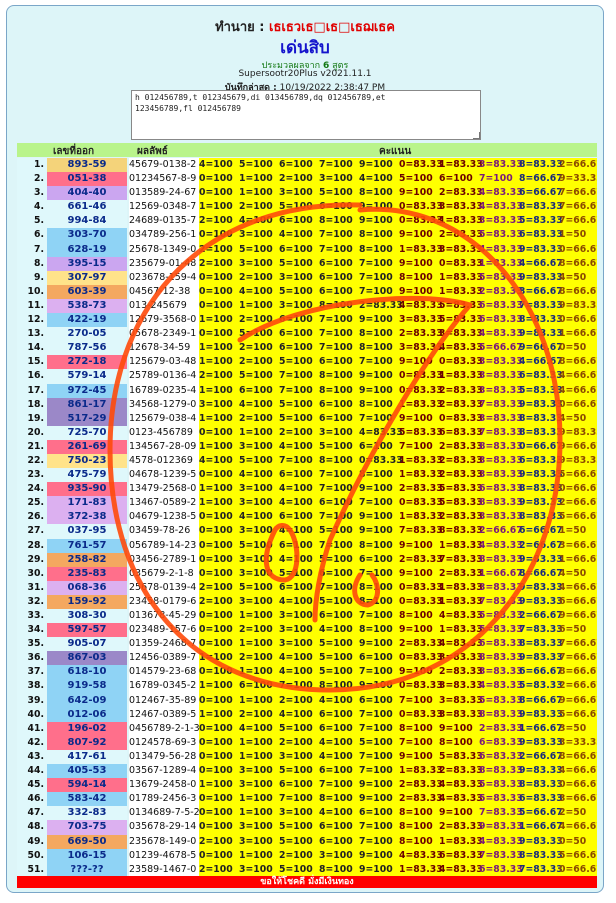 This screenshot has width=616, height=903. I want to click on score-item: 0=83.33, so click(421, 658).